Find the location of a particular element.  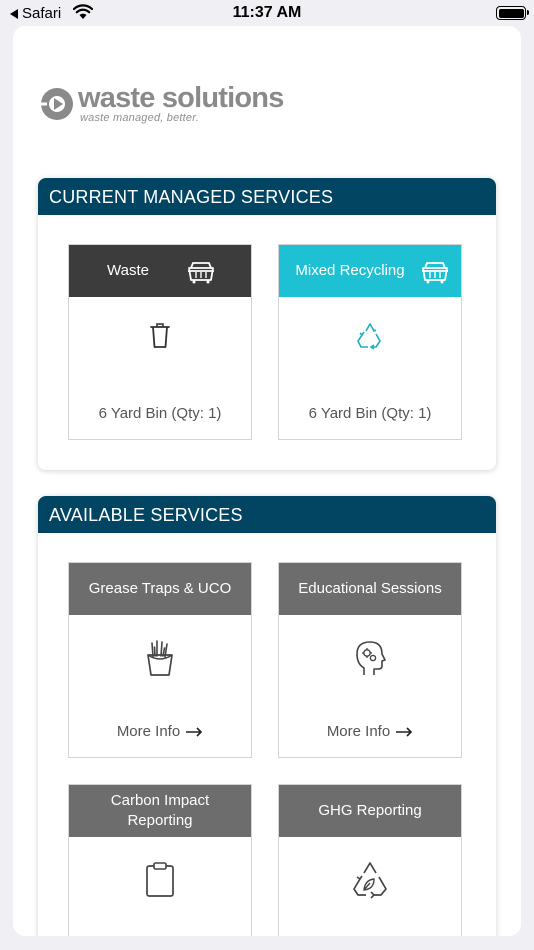

service-card-ghg-reporting: GHG Reporting is located at coordinates (370, 860).